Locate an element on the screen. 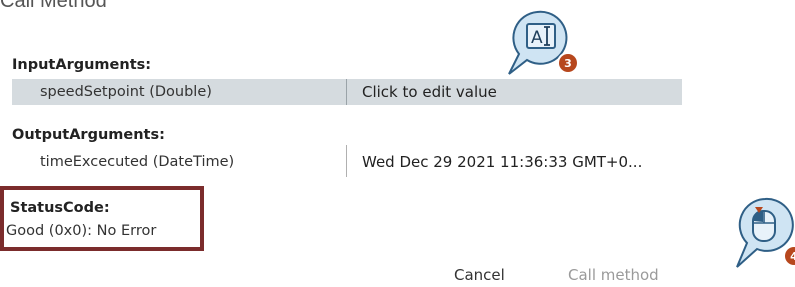  text-cursor-callout: A 3 is located at coordinates (543, 46).